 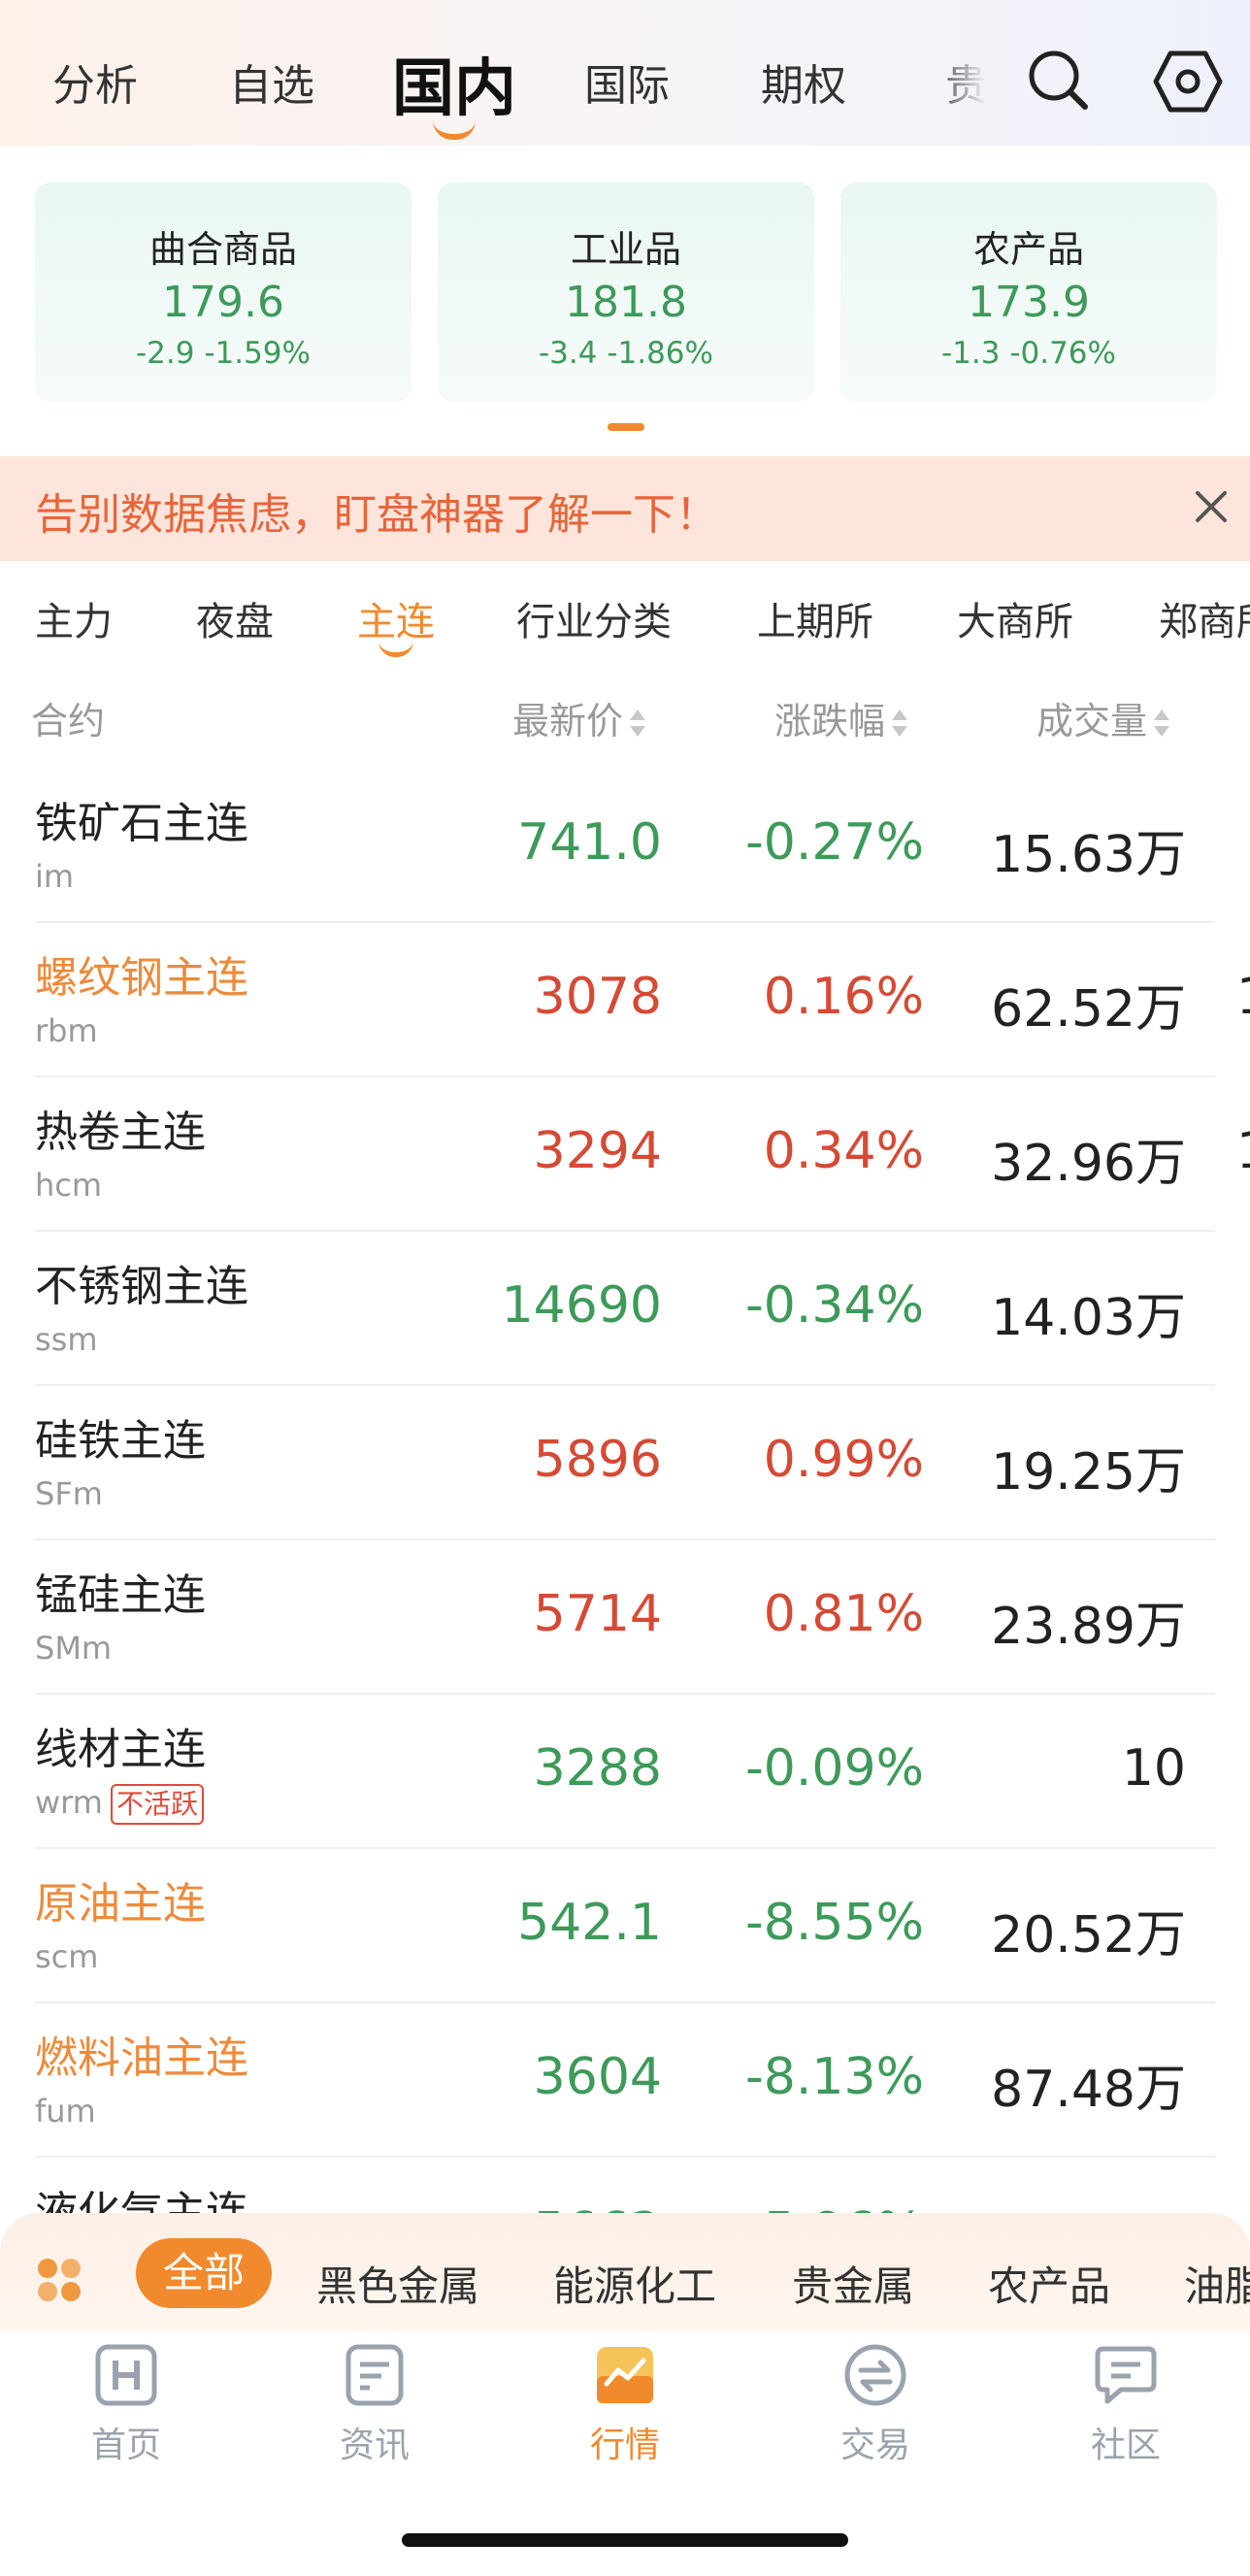 What do you see at coordinates (120, 1595) in the screenshot?
I see `contract-name: 锰硅主连` at bounding box center [120, 1595].